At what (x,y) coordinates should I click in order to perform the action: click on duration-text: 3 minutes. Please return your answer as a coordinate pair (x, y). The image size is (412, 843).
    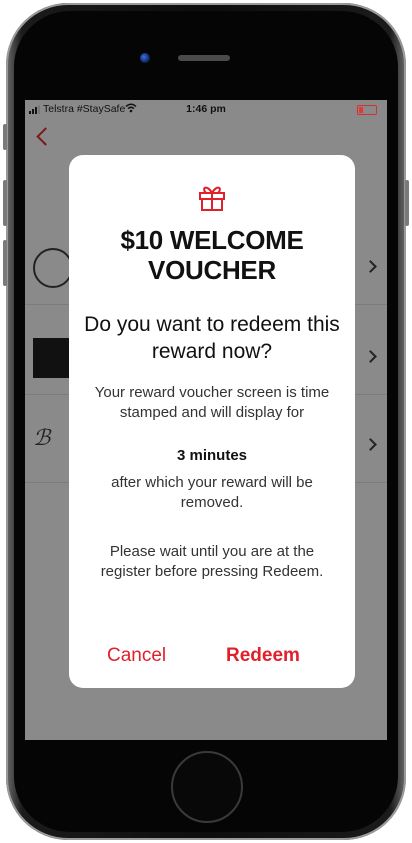
    Looking at the image, I should click on (212, 455).